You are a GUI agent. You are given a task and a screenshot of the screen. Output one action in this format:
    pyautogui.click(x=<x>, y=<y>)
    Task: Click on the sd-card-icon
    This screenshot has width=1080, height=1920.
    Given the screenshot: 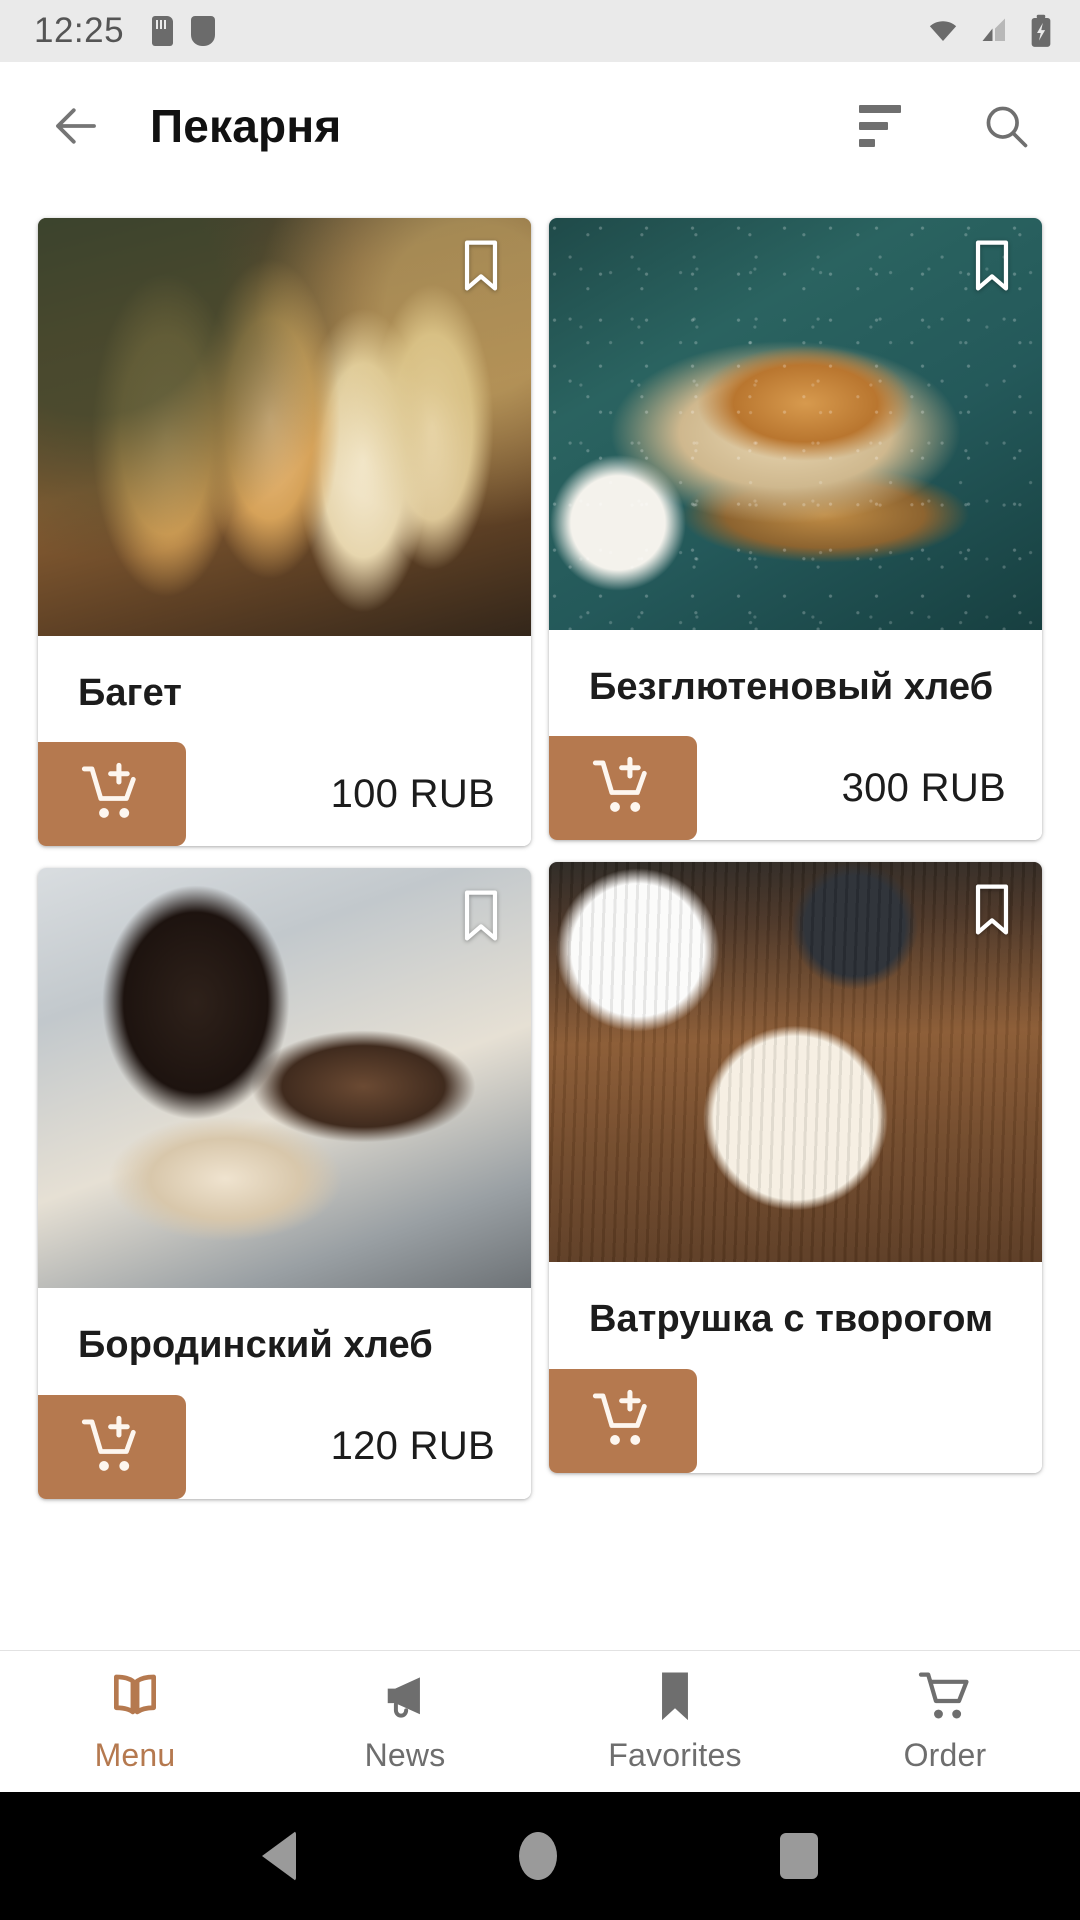 What is the action you would take?
    pyautogui.click(x=163, y=31)
    